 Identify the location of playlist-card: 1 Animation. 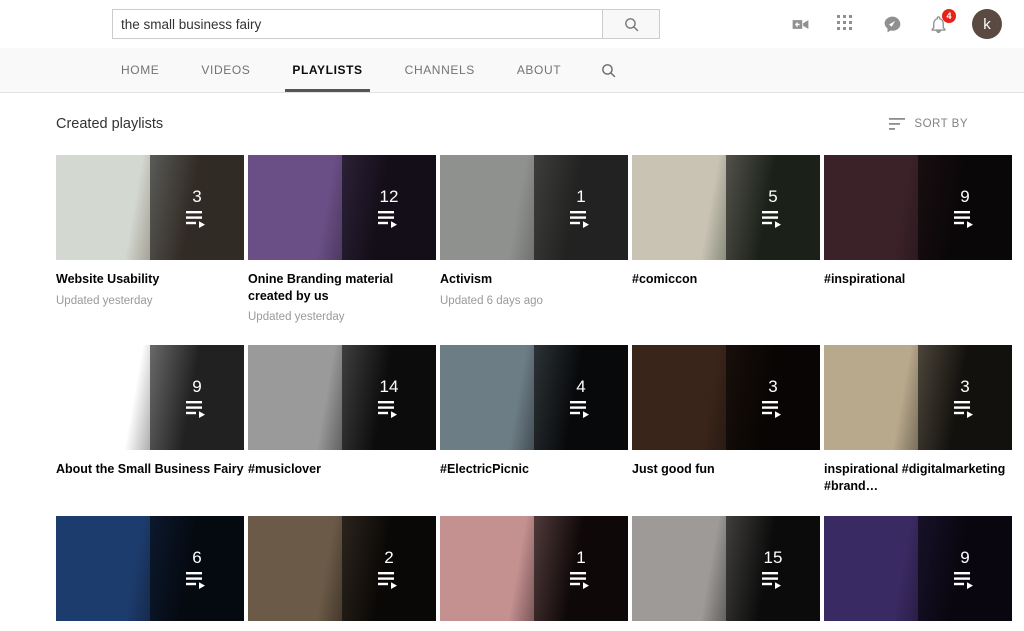
(534, 573).